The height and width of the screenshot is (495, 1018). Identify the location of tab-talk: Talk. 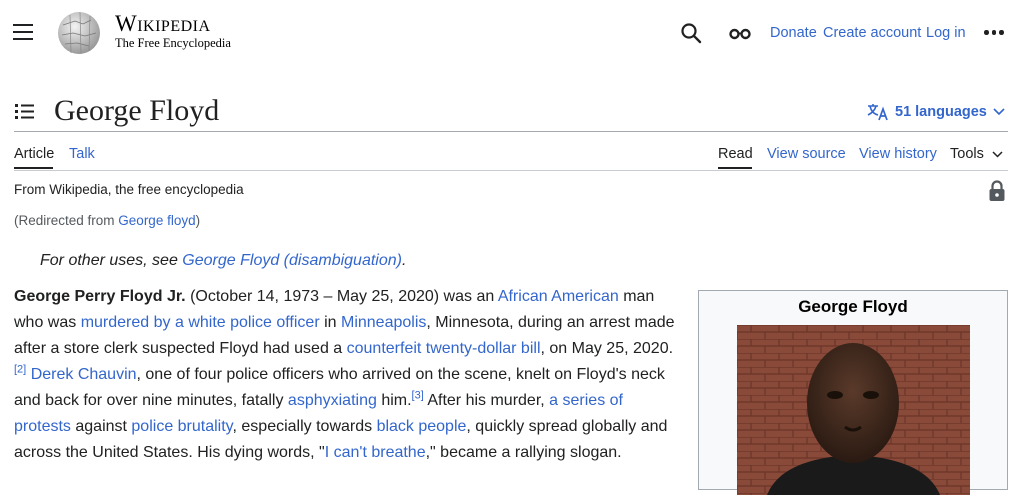
(82, 154).